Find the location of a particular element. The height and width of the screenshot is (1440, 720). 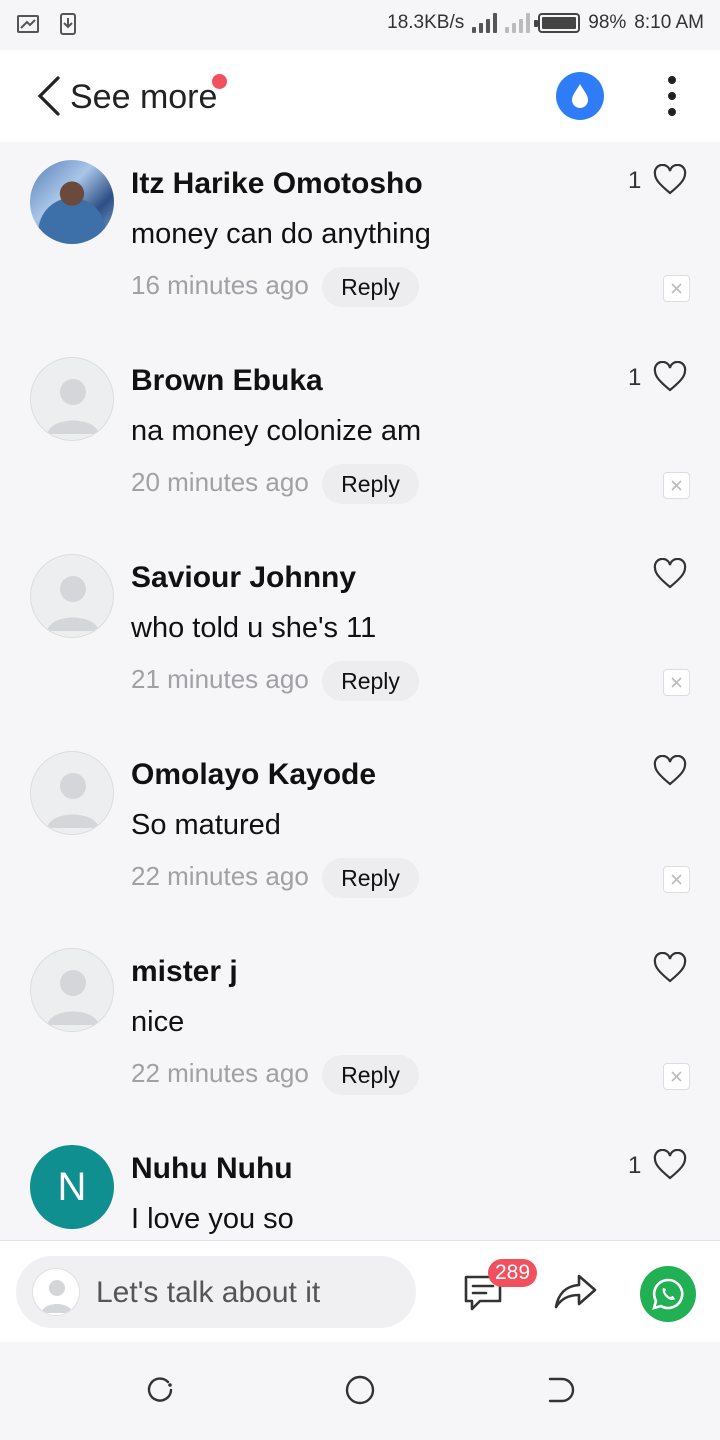

comment-text: money can do anything is located at coordinates (281, 234).